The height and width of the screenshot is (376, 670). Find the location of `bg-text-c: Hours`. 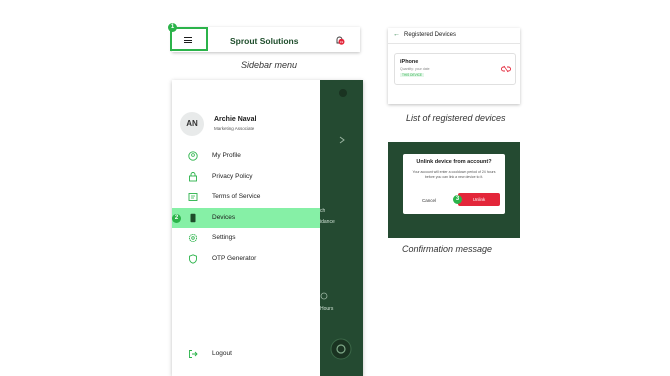

bg-text-c: Hours is located at coordinates (327, 309).